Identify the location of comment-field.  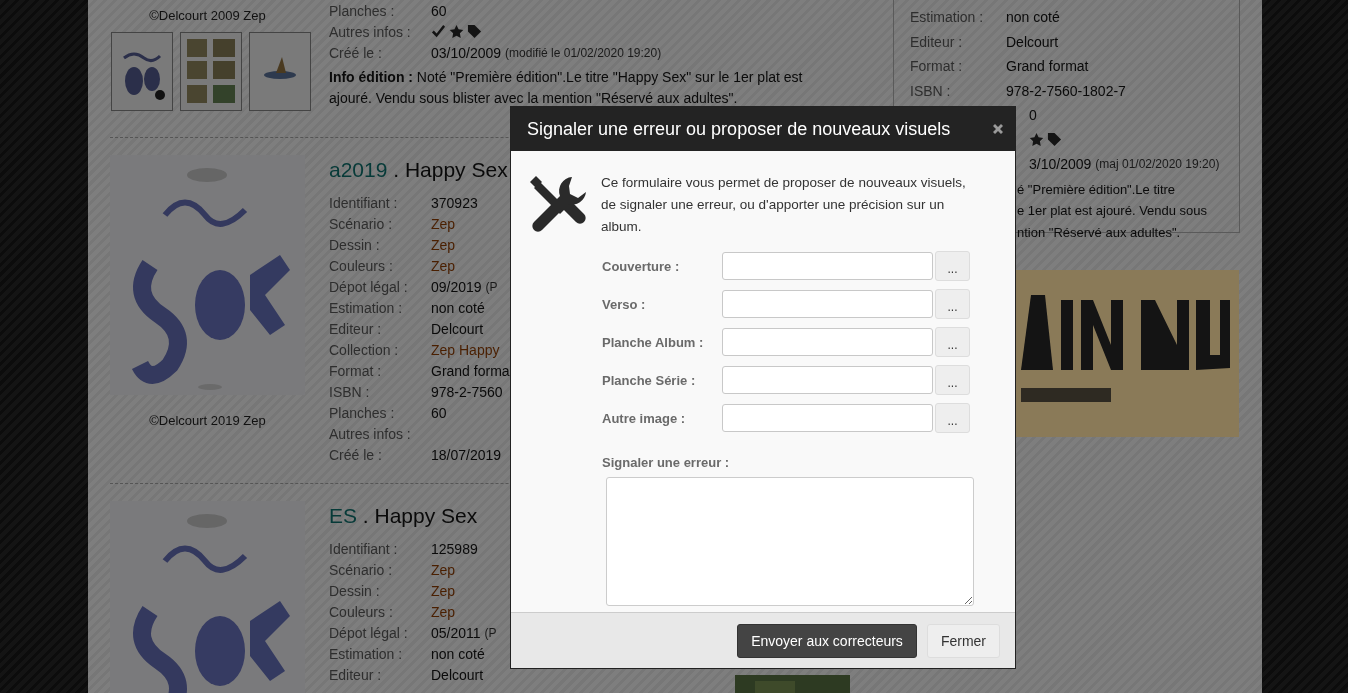
(790, 541).